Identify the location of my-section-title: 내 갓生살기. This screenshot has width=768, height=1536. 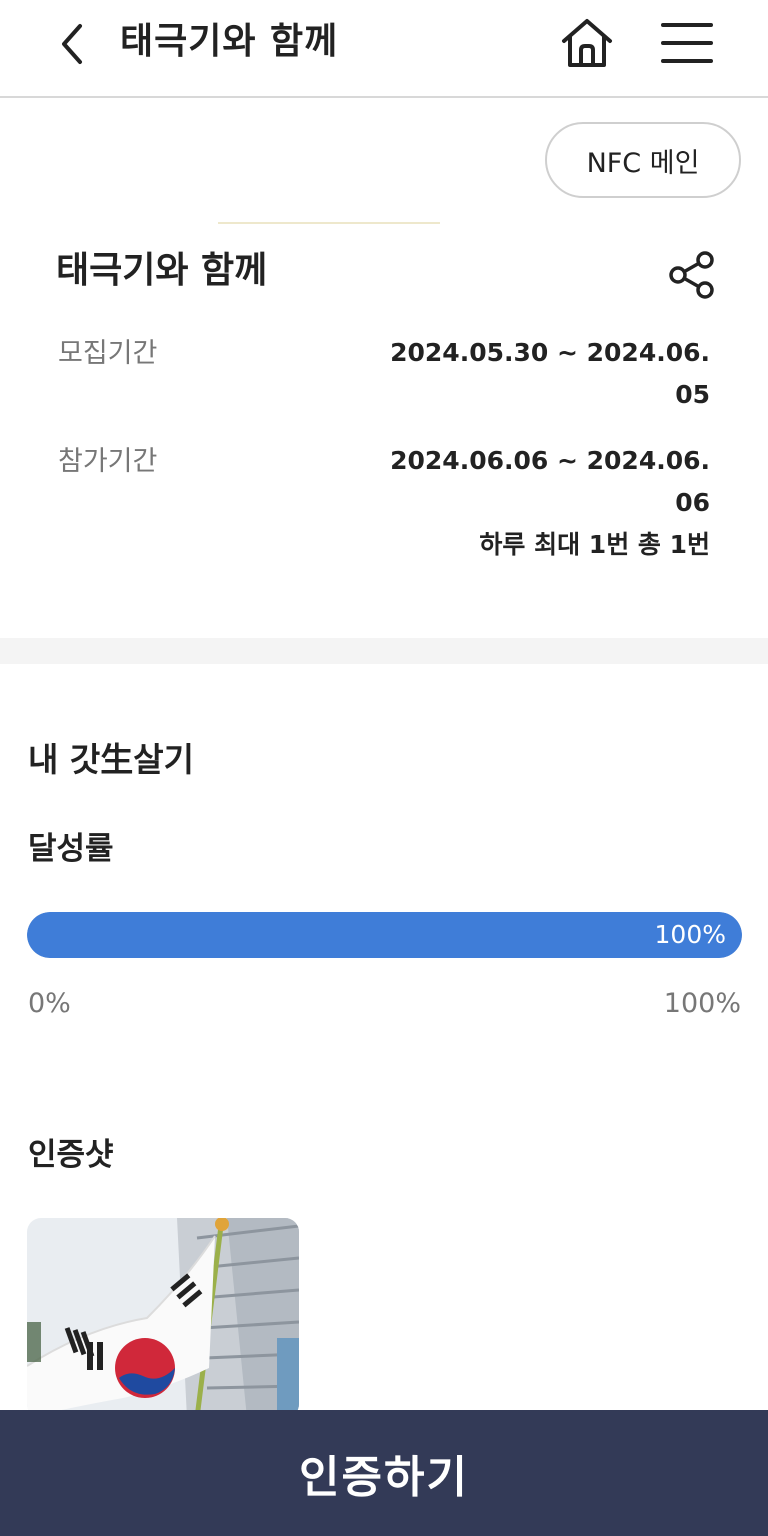
(111, 759).